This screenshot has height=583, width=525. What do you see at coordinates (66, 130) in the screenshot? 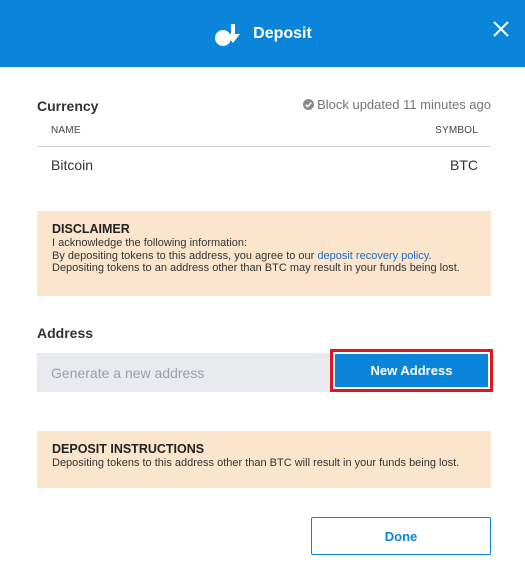
I see `column-header-name: NAME` at bounding box center [66, 130].